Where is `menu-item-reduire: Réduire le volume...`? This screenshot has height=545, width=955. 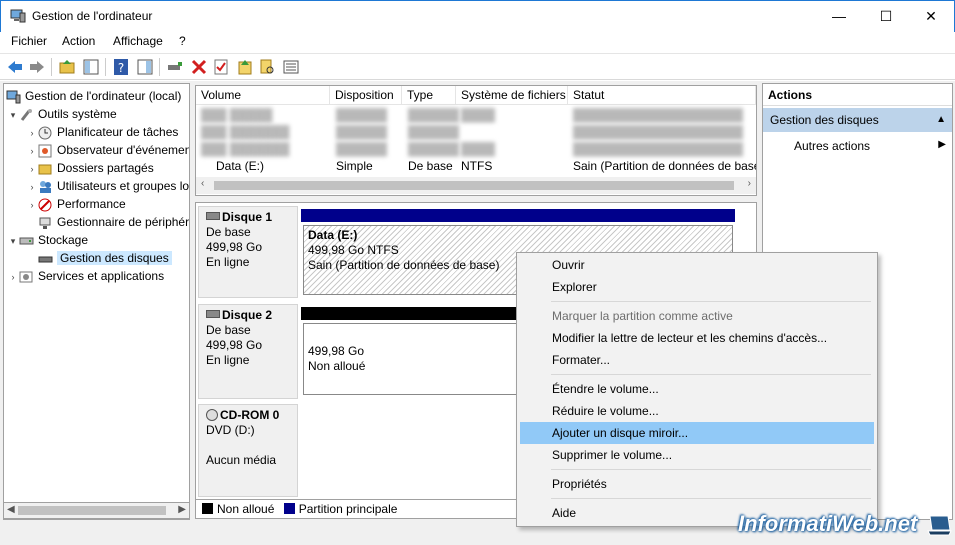 menu-item-reduire: Réduire le volume... is located at coordinates (697, 411).